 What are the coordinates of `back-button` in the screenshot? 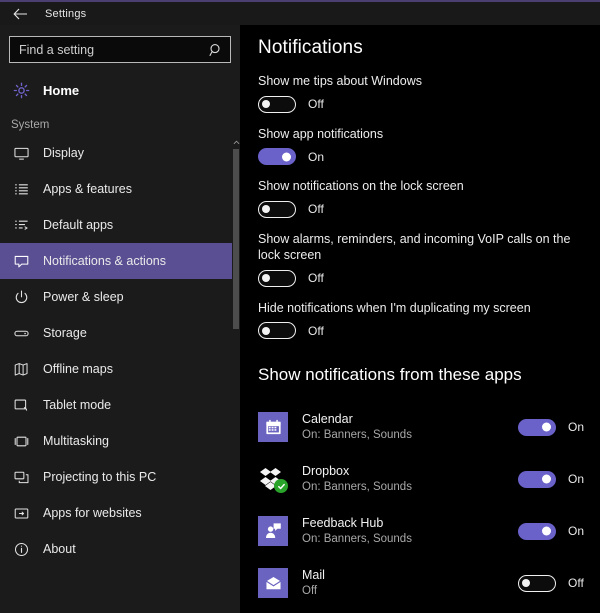 It's located at (20, 13).